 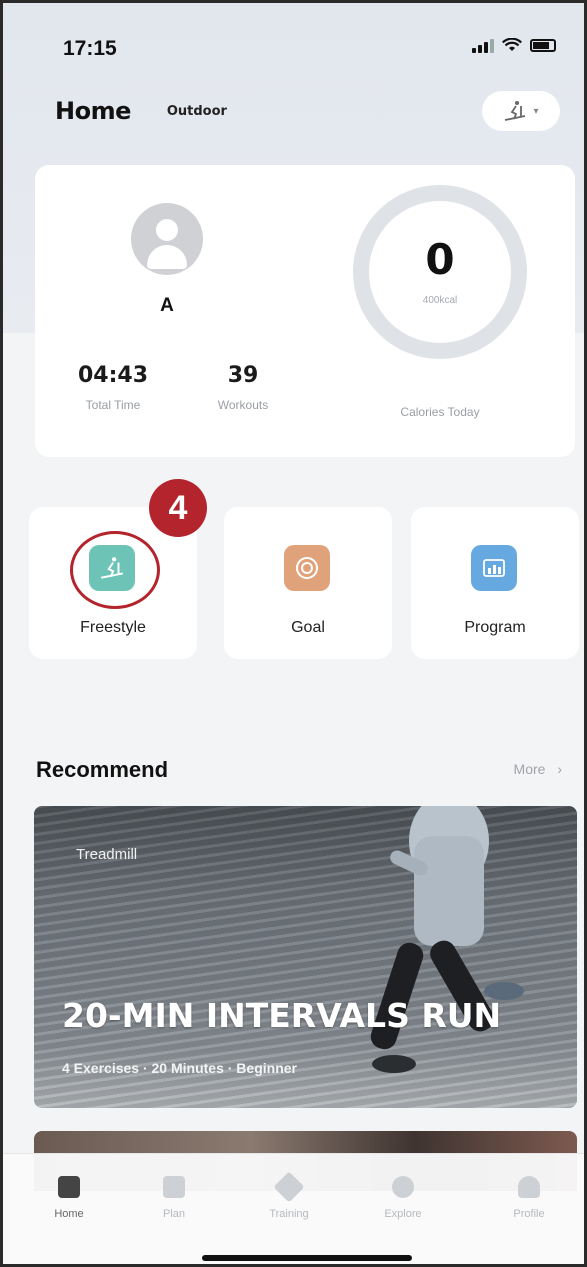 I want to click on tab-home: Home, so click(x=69, y=1198).